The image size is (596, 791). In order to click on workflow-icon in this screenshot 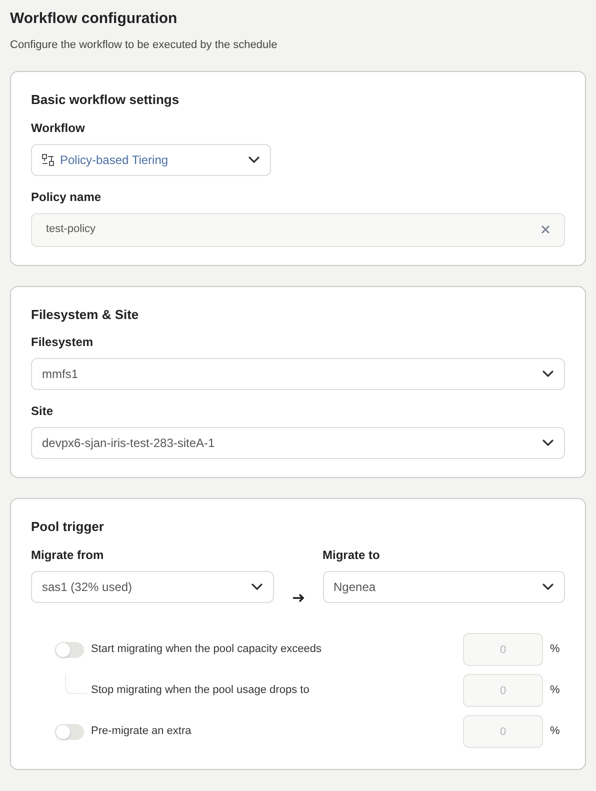, I will do `click(48, 160)`.